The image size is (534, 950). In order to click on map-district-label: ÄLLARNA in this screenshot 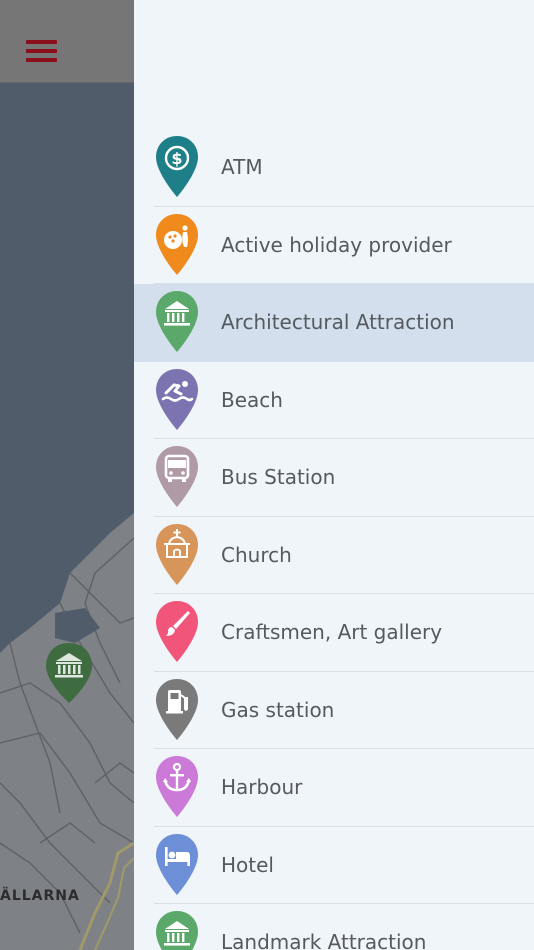, I will do `click(40, 896)`.